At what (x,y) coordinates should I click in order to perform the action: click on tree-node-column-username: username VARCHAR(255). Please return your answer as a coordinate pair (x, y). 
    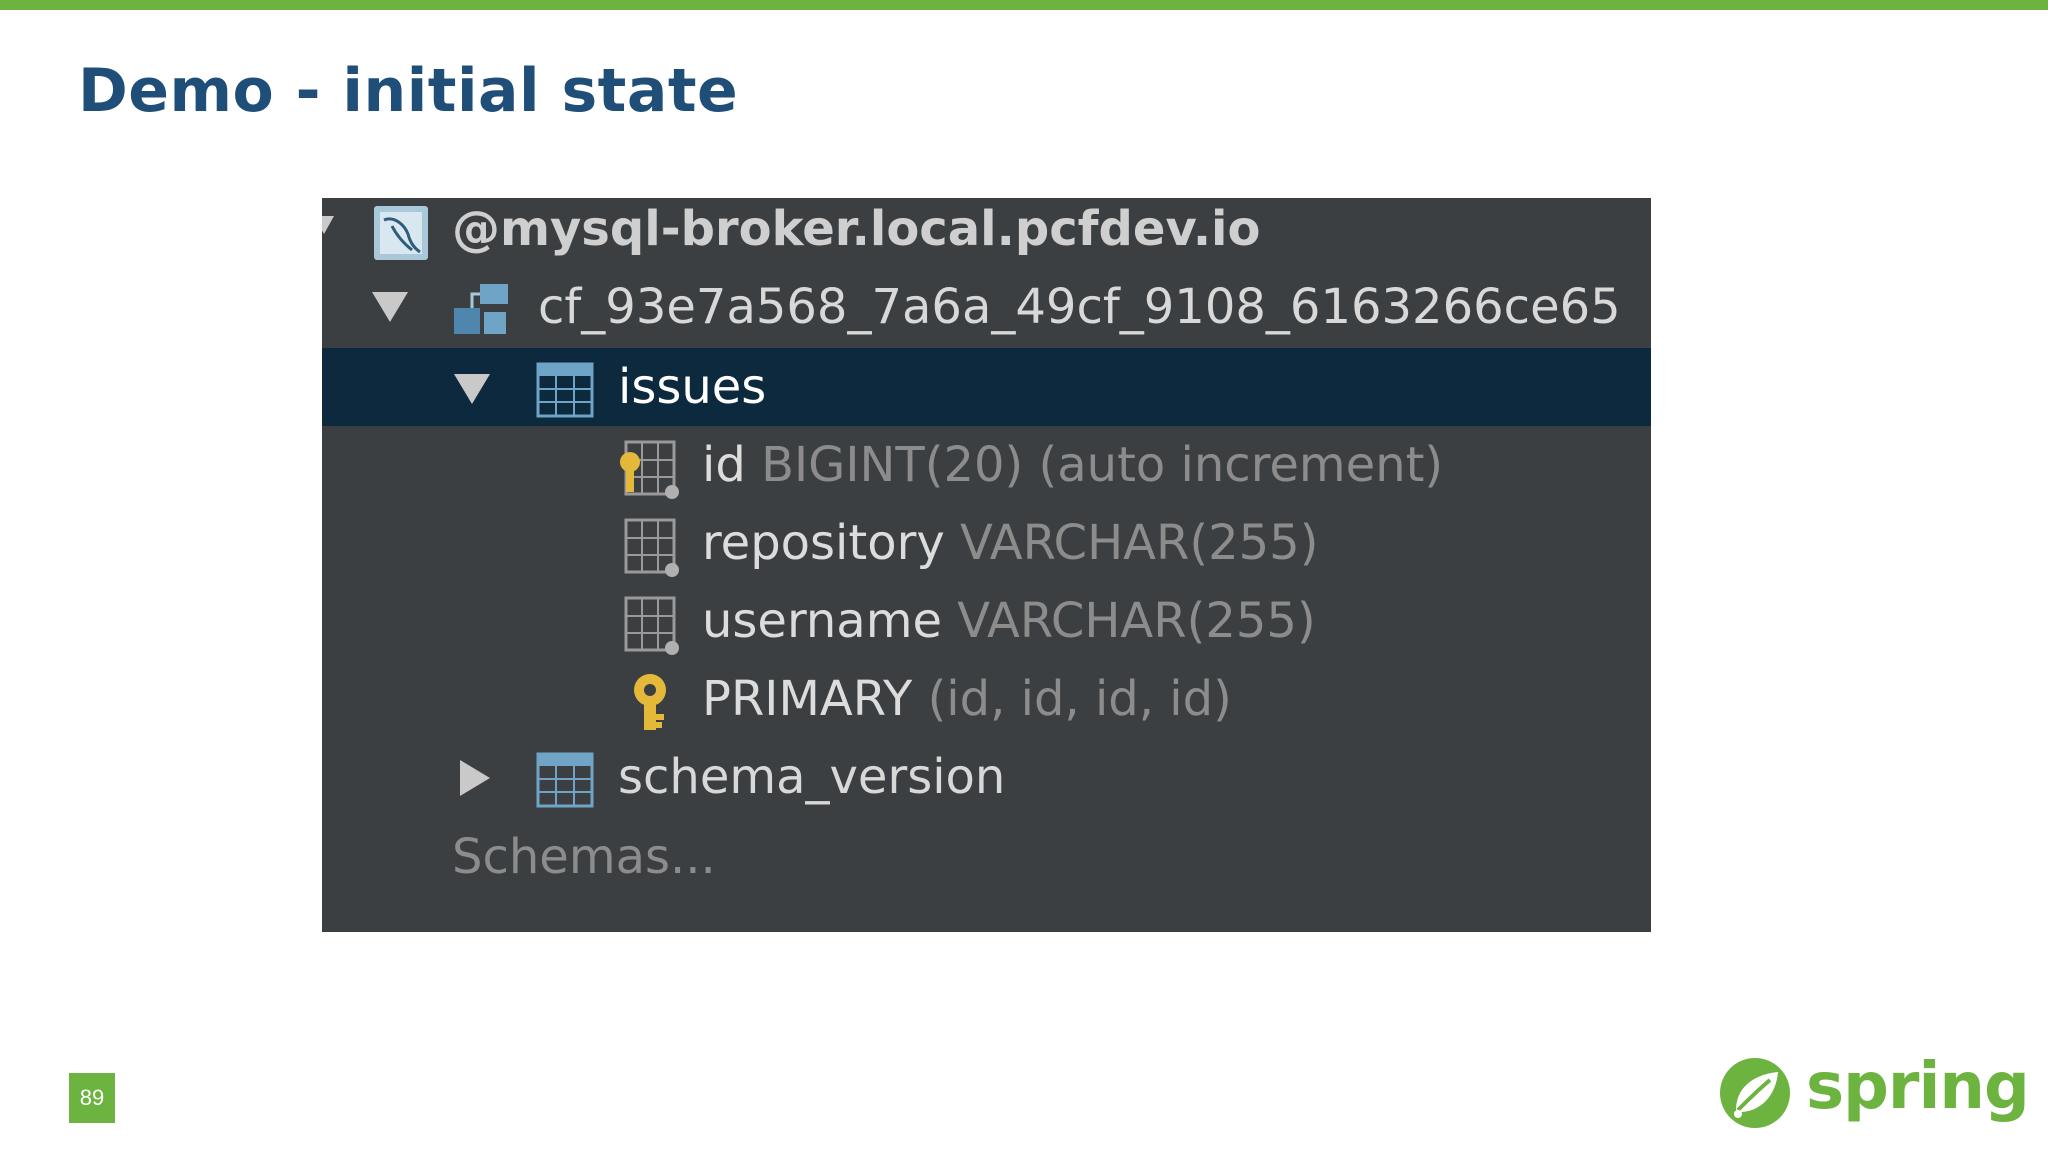
    Looking at the image, I should click on (986, 621).